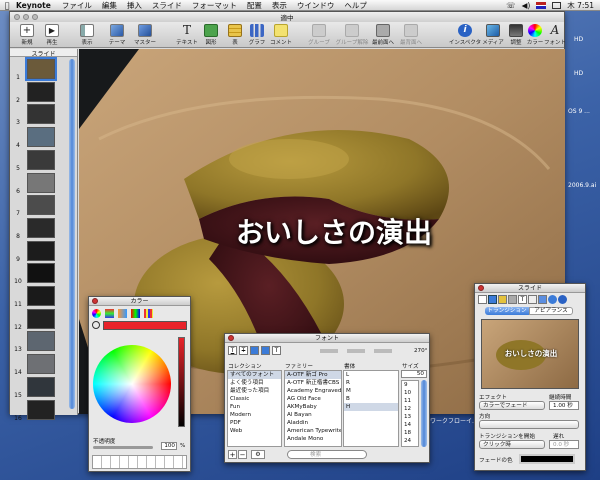 This screenshot has height=480, width=600. What do you see at coordinates (414, 374) in the screenshot?
I see `size-field: 50` at bounding box center [414, 374].